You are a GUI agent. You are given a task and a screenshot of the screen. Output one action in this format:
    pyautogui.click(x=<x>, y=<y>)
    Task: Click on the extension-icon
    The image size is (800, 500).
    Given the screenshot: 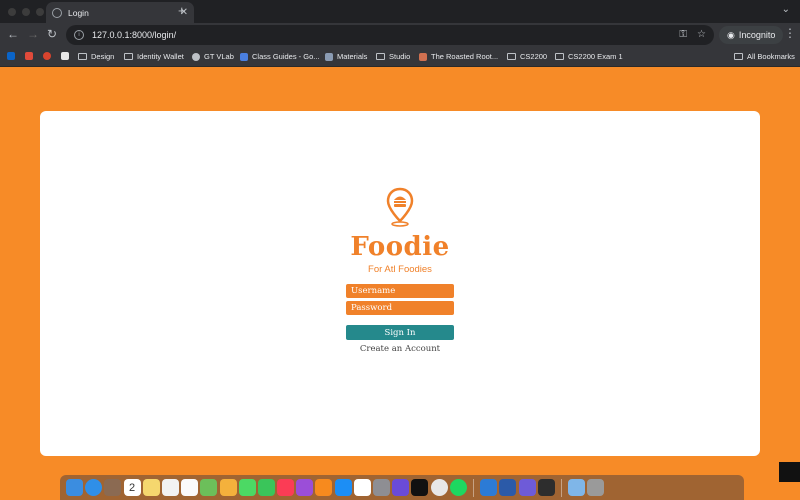 What is the action you would take?
    pyautogui.click(x=47, y=56)
    